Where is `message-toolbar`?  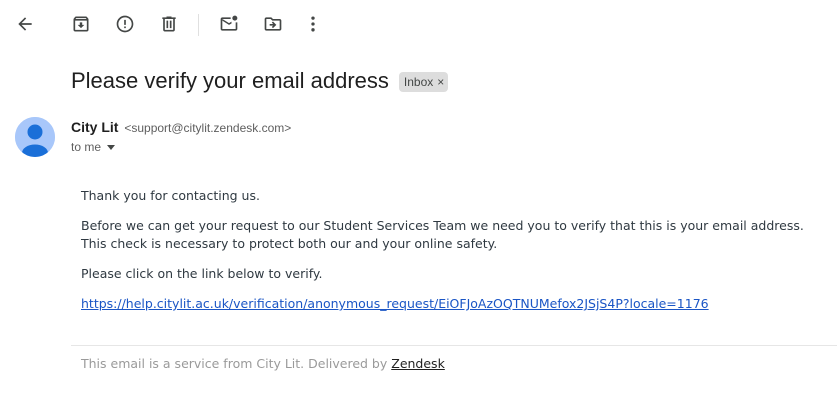 message-toolbar is located at coordinates (418, 25).